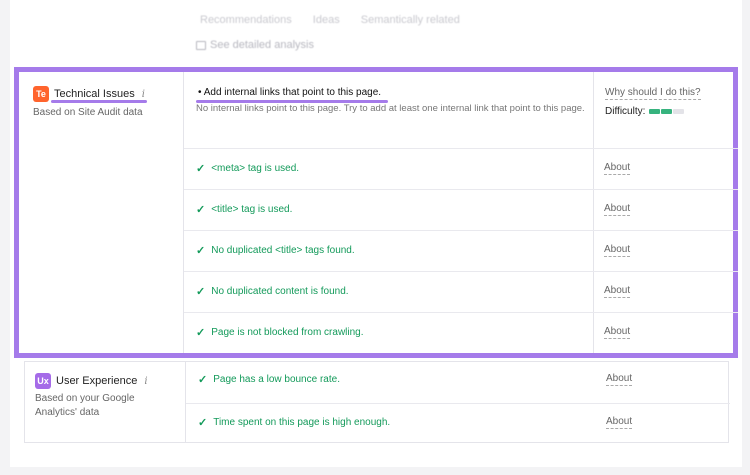 This screenshot has width=750, height=475. What do you see at coordinates (415, 379) in the screenshot?
I see `check-row: ✓ Page has a low bounce rate. About` at bounding box center [415, 379].